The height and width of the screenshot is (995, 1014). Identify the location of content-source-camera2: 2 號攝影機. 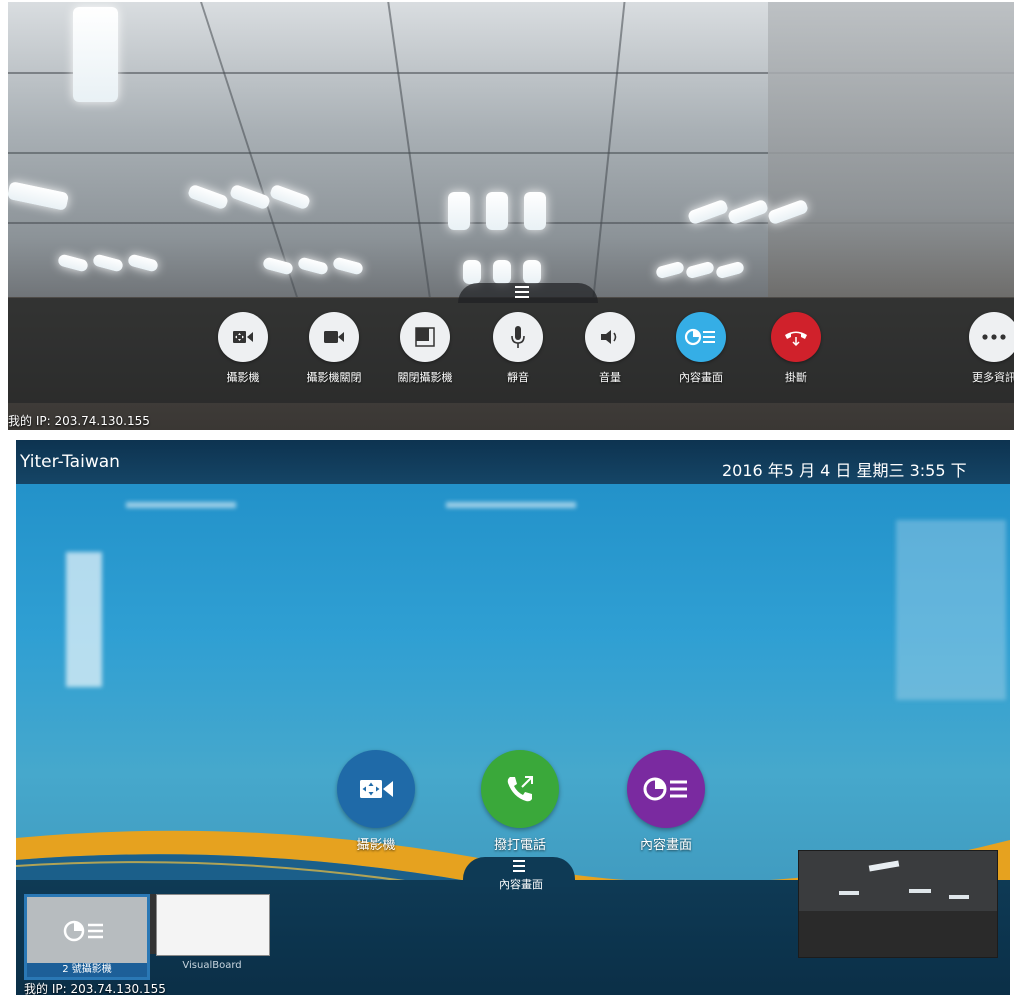
(87, 937).